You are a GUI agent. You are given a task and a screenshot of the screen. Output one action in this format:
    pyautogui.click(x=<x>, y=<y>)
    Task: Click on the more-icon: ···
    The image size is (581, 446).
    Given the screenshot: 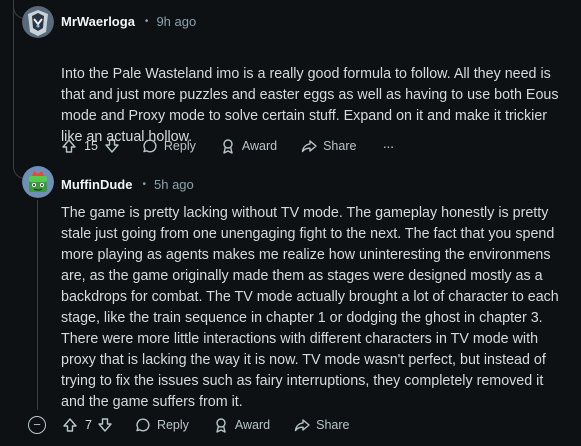 What is the action you would take?
    pyautogui.click(x=388, y=146)
    